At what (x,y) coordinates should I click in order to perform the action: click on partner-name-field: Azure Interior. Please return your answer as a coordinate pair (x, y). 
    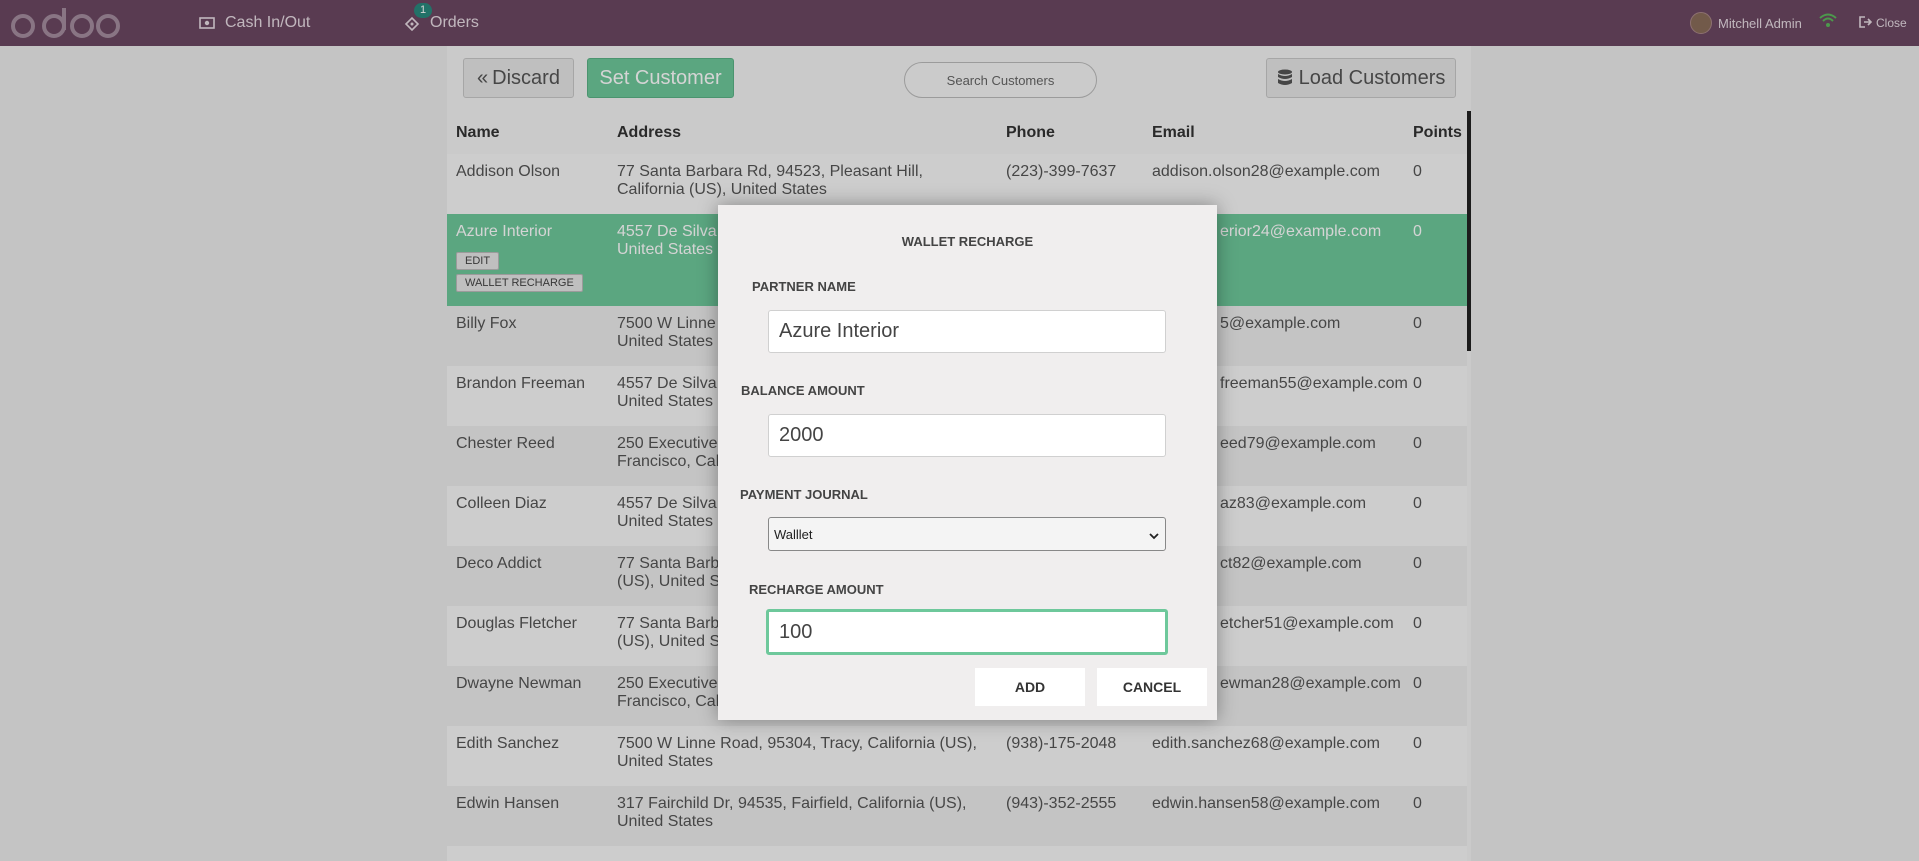
    Looking at the image, I should click on (967, 331).